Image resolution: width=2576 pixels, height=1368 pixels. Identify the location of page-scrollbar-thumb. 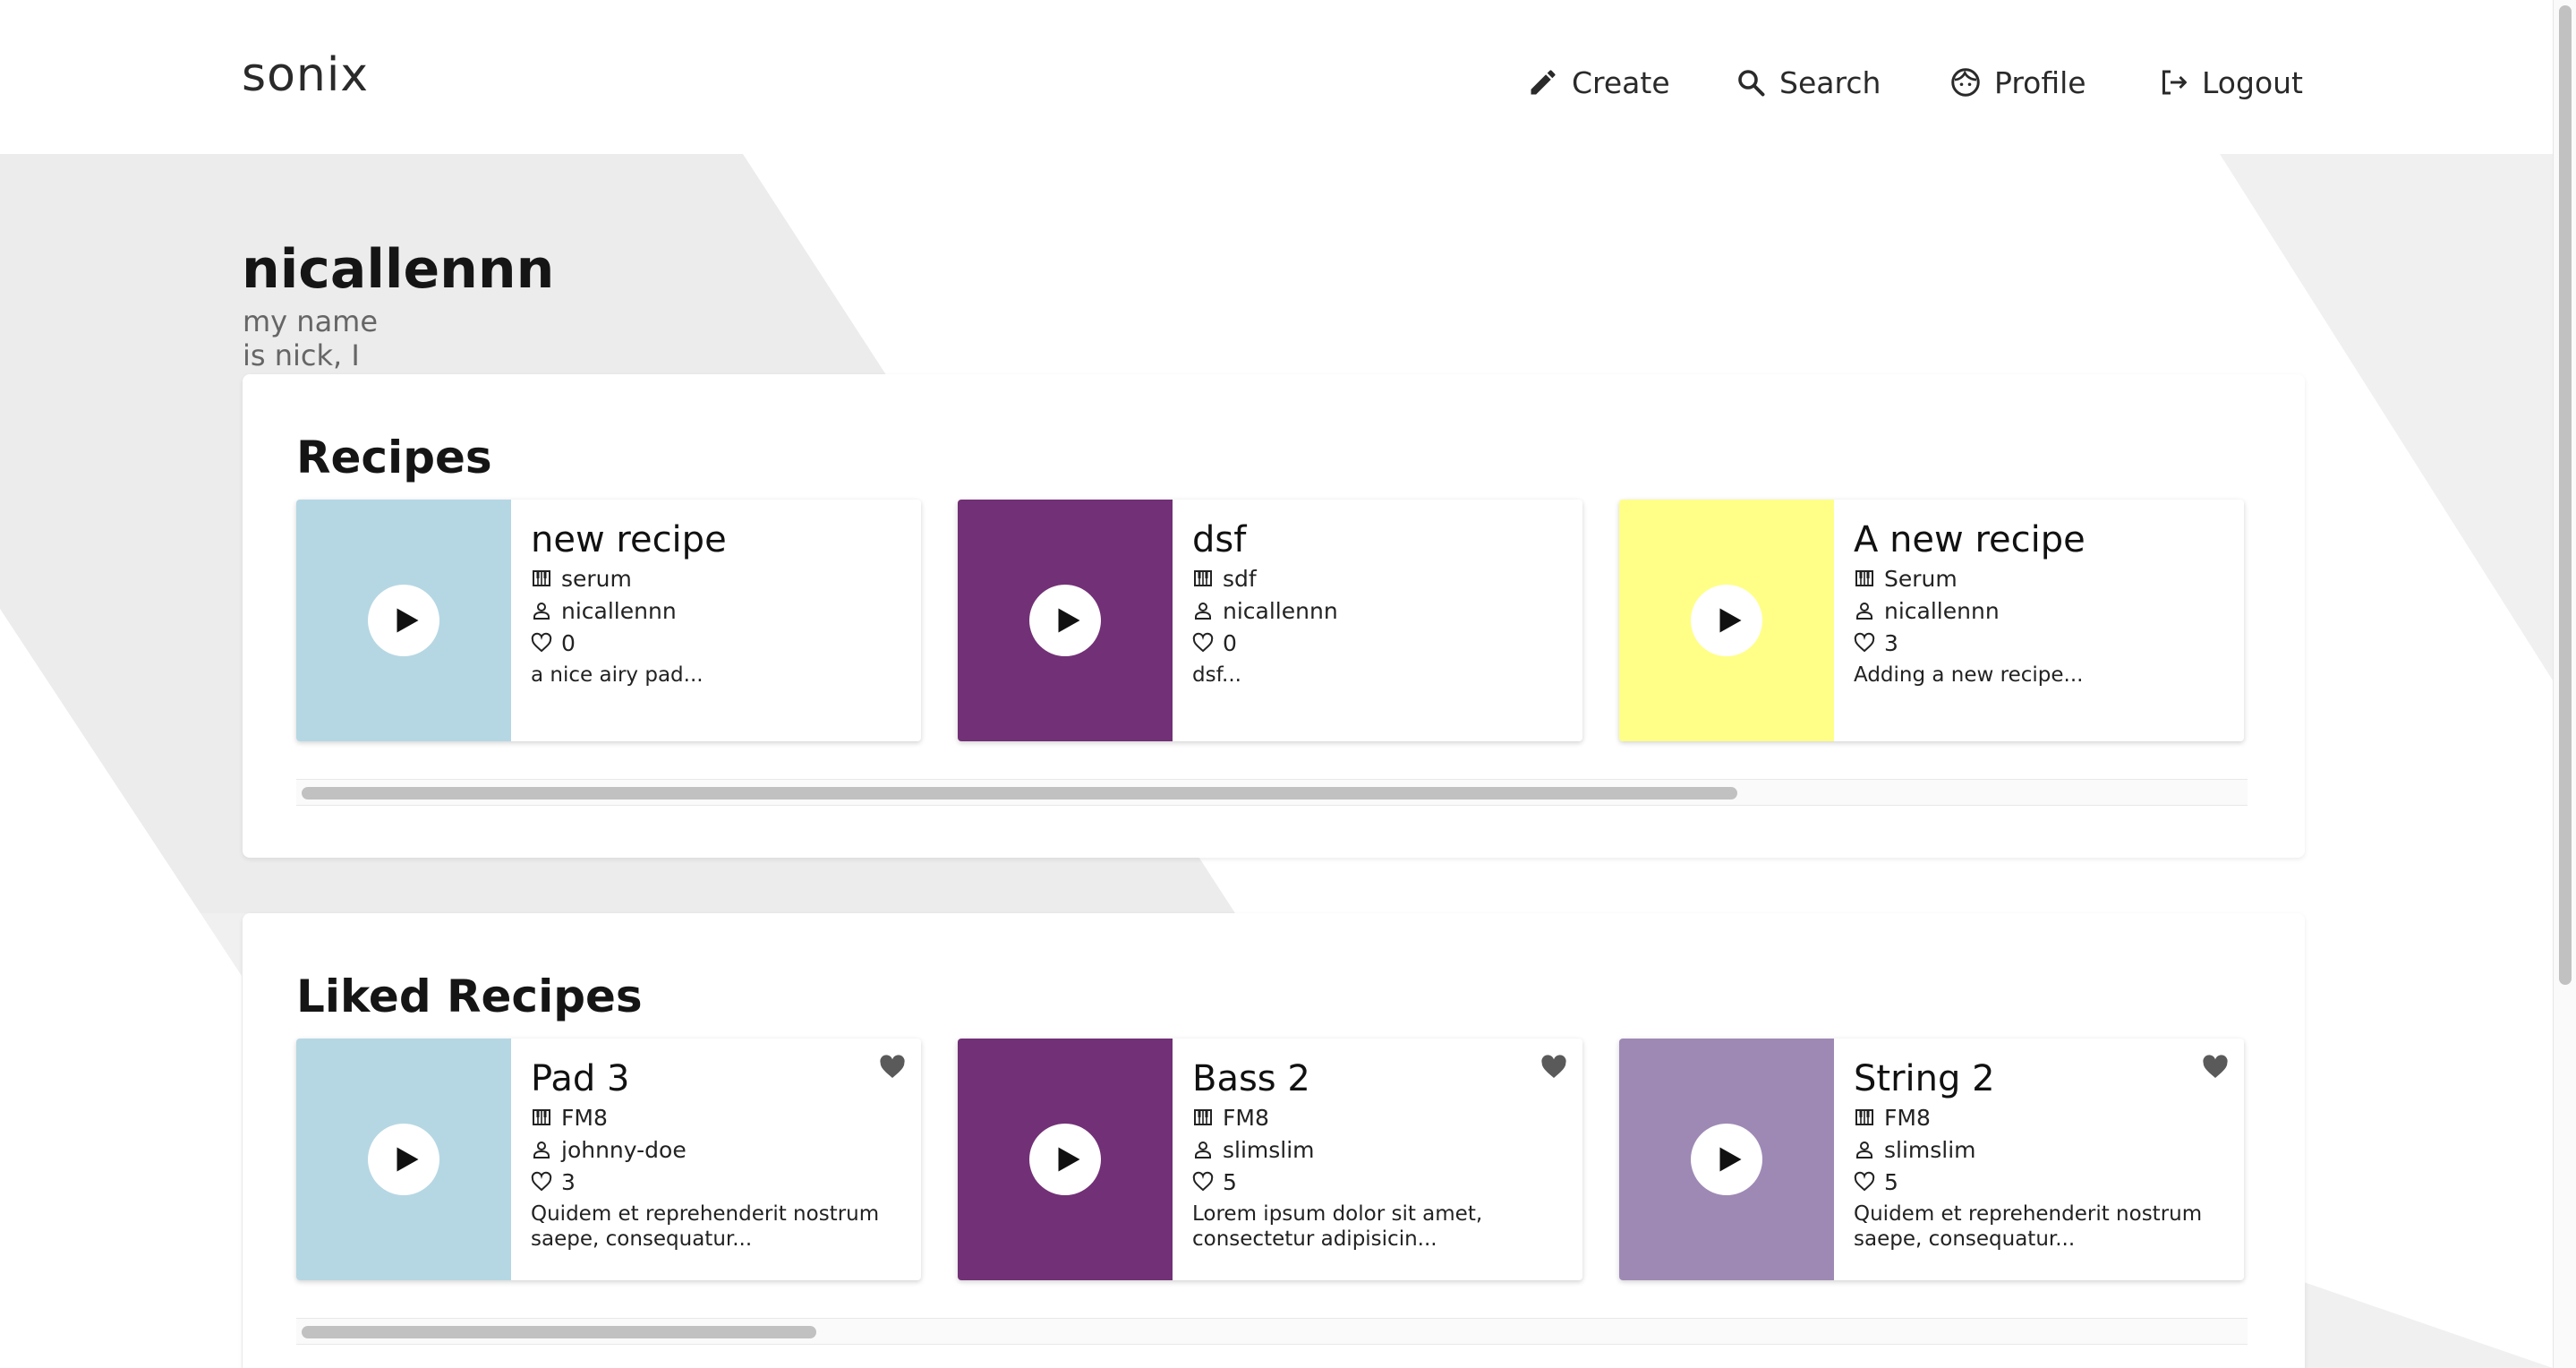
(2565, 495).